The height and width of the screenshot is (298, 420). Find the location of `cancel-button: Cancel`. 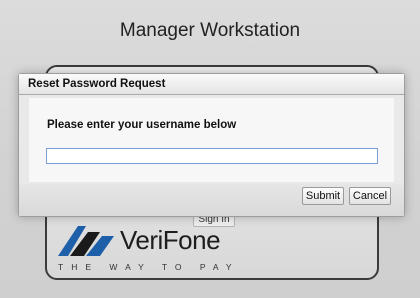

cancel-button: Cancel is located at coordinates (370, 196).